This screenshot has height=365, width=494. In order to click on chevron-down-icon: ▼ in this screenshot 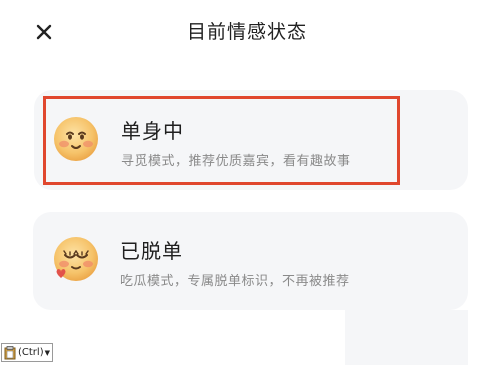, I will do `click(47, 352)`.